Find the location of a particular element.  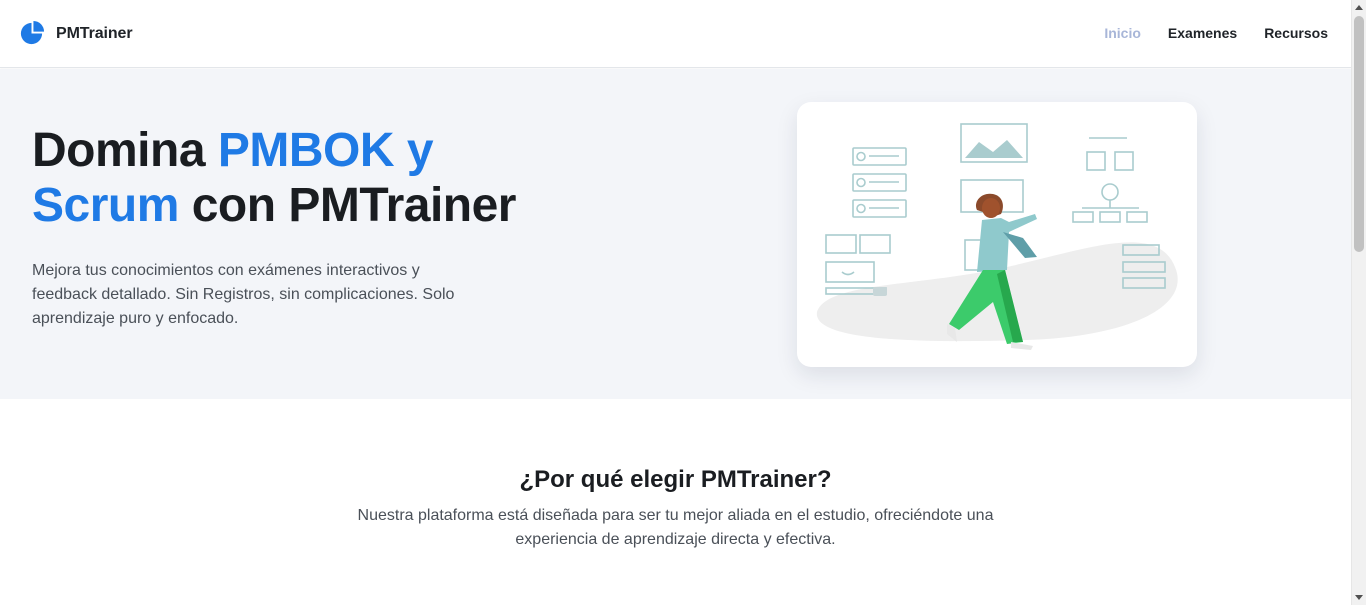

features-title: ¿Por qué elegir PMTrainer? is located at coordinates (675, 479).